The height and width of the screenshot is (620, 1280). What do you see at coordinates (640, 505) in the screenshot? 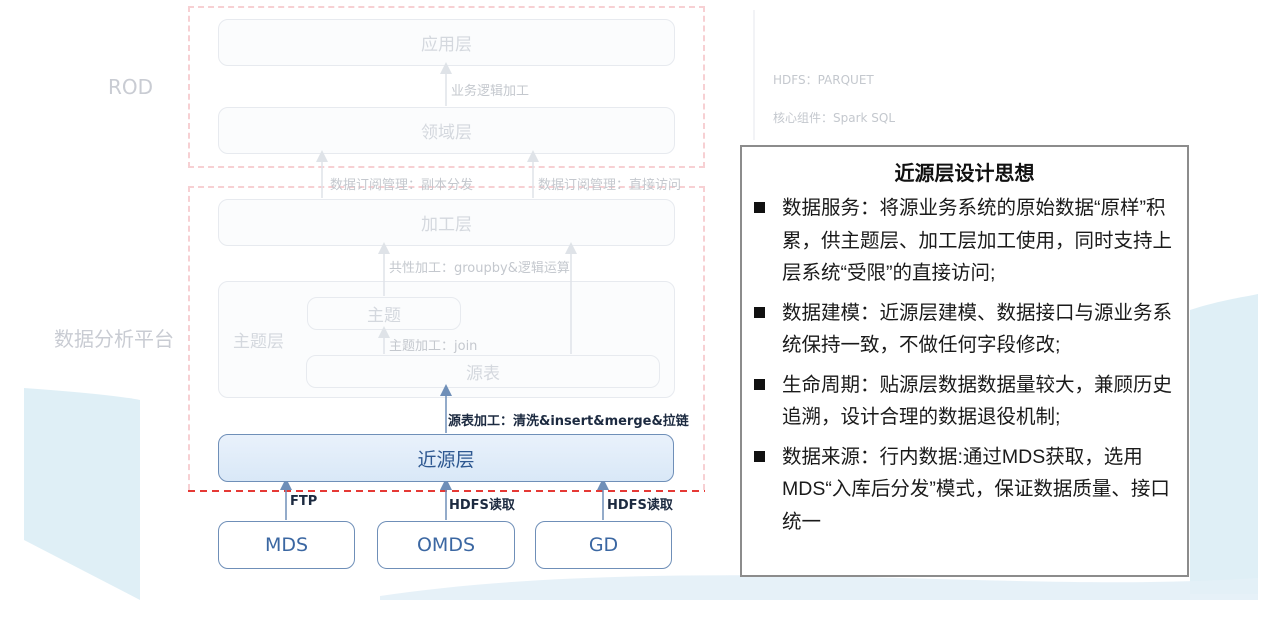
I see `hdfs-read-label-gd: HDFS读取` at bounding box center [640, 505].